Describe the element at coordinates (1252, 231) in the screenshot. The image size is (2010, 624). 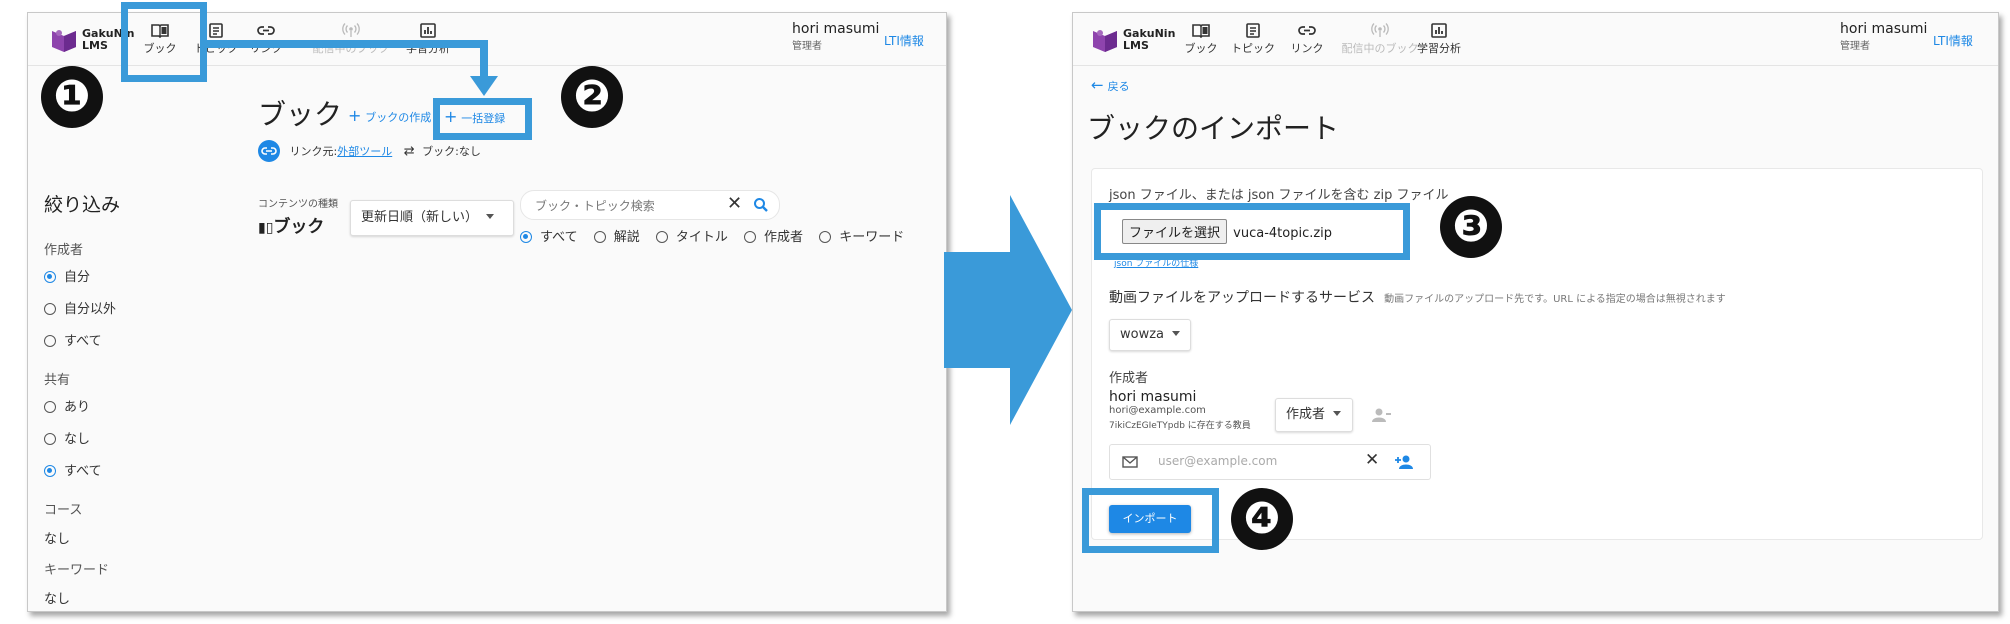
I see `highlight-file-input` at that location.